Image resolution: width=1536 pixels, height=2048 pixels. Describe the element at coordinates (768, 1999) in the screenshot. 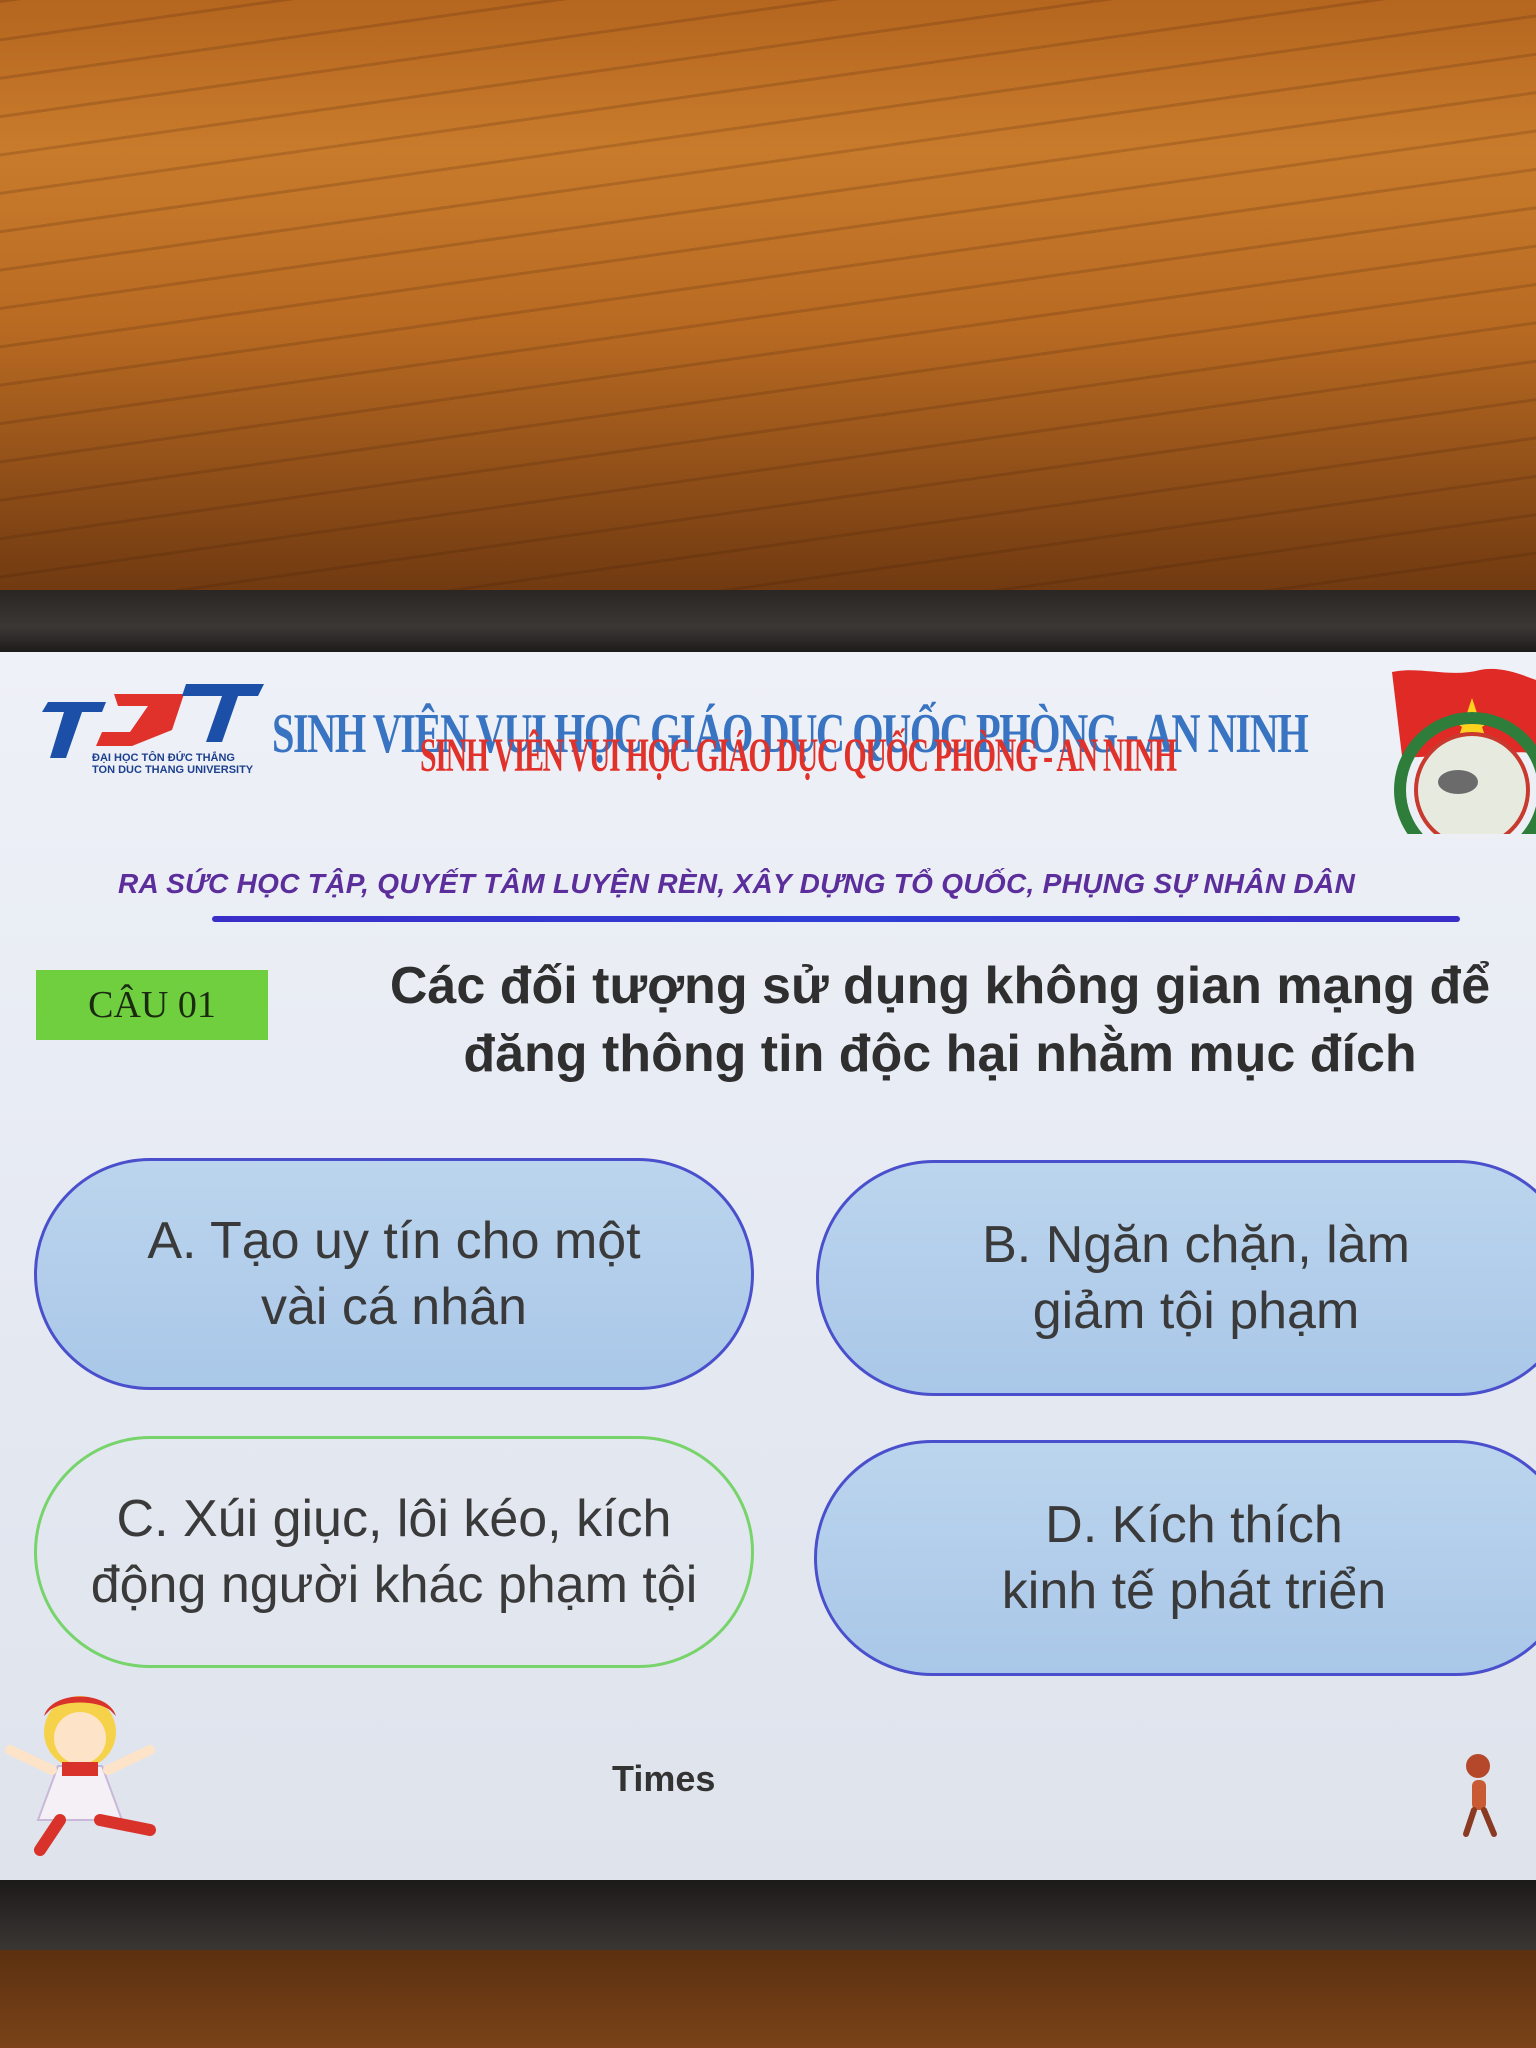

I see `desk-bottom-background` at that location.